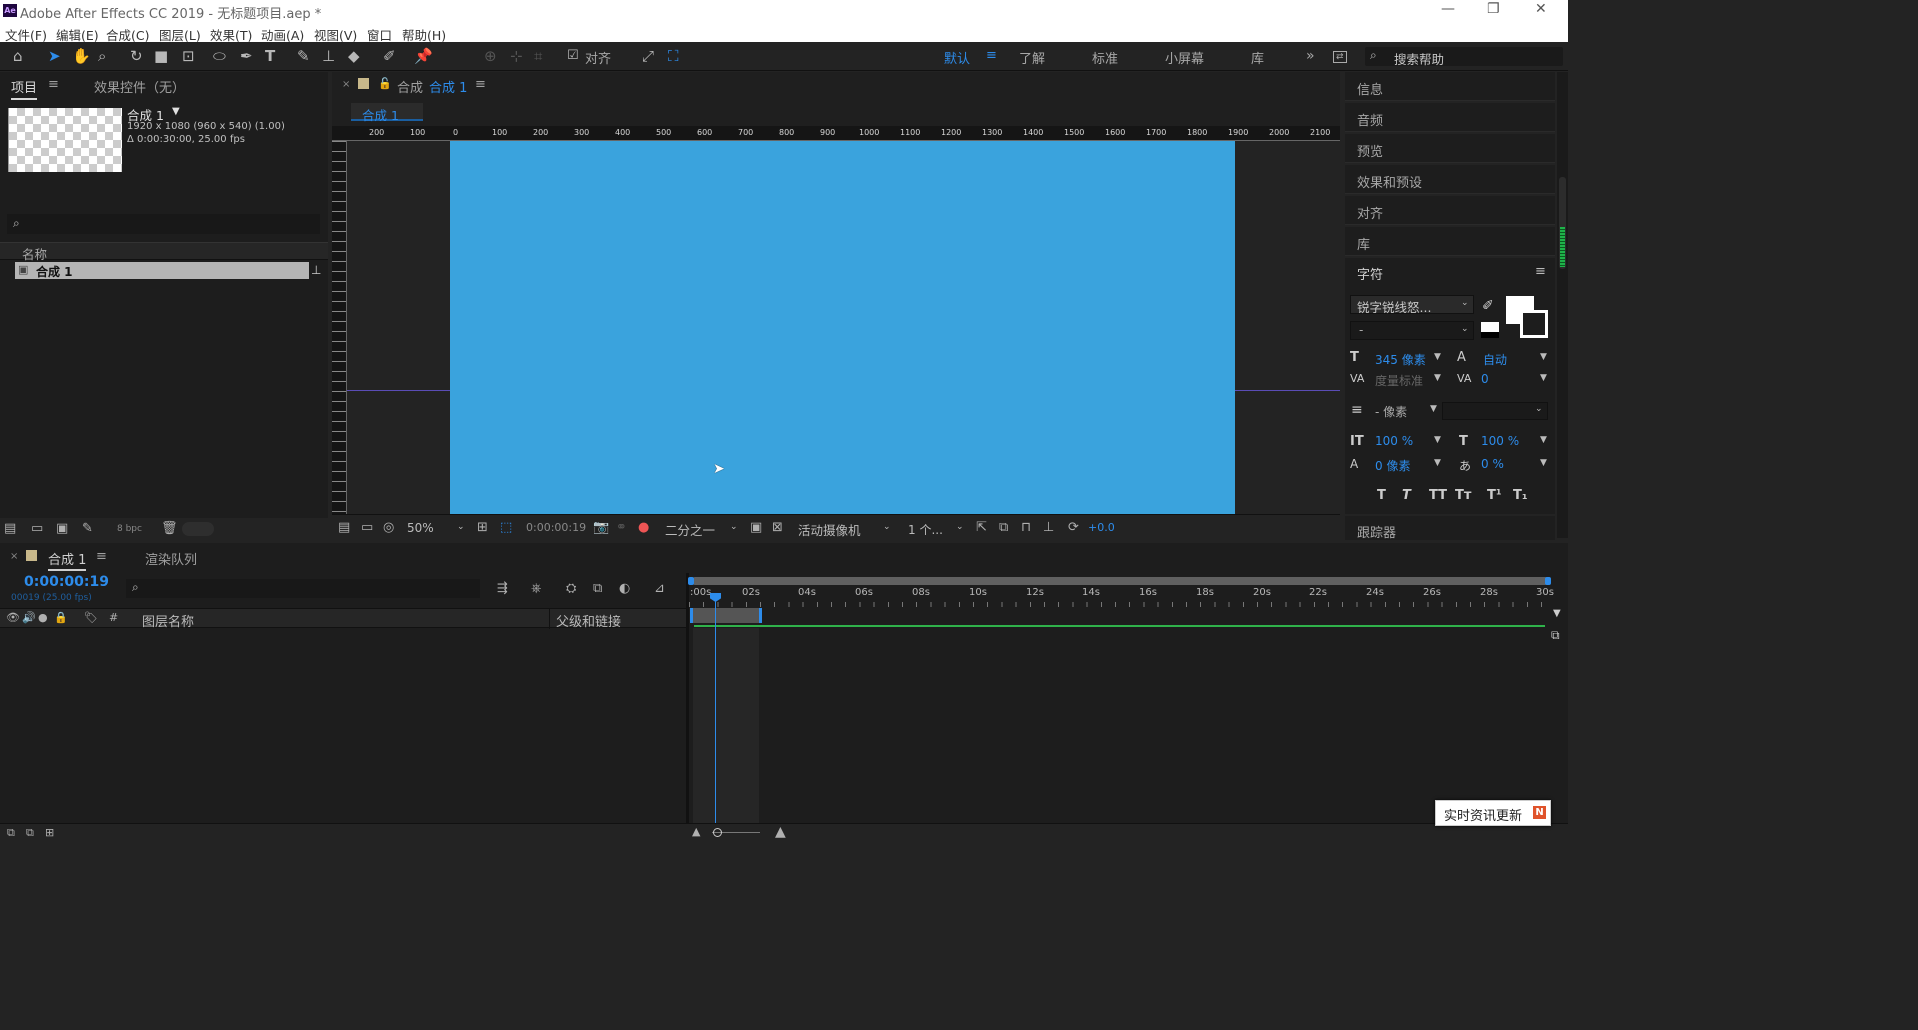 The image size is (1918, 1030). I want to click on ellipse-tool-icon: ⬭, so click(219, 56).